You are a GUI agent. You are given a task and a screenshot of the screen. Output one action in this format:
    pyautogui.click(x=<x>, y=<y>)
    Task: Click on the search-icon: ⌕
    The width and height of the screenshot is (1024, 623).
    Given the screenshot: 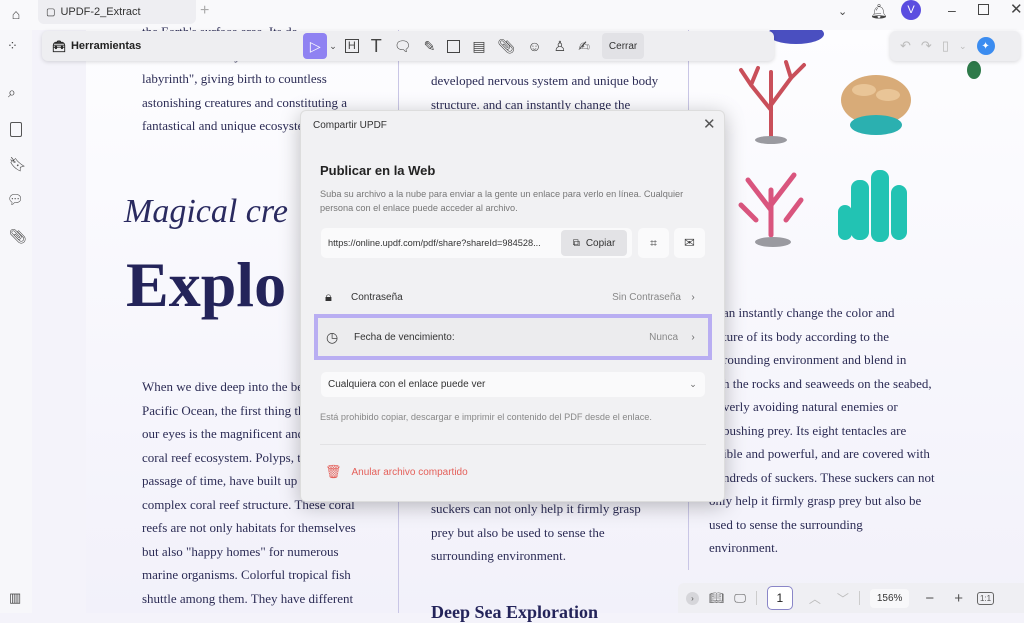 What is the action you would take?
    pyautogui.click(x=12, y=92)
    